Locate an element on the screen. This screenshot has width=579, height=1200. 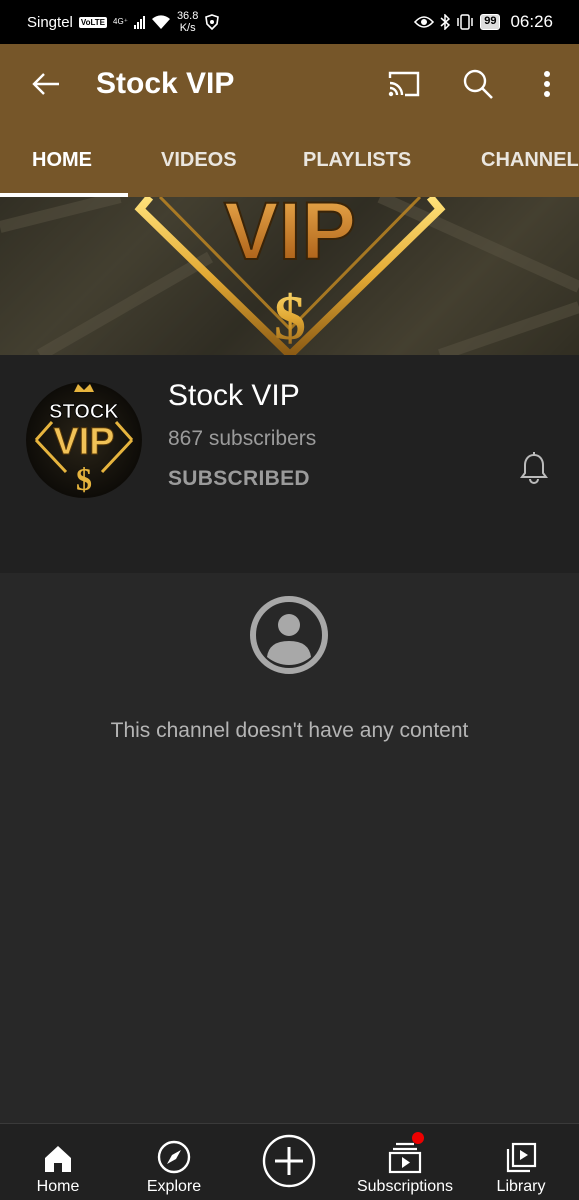
more-options-button is located at coordinates (547, 84).